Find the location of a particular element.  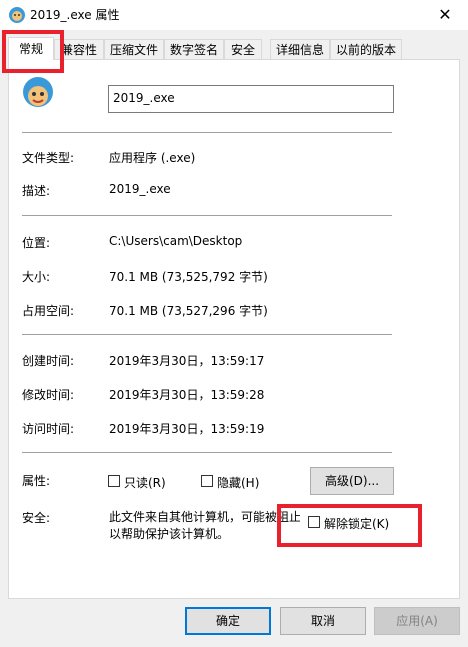

security-label: 安全: is located at coordinates (36, 518).